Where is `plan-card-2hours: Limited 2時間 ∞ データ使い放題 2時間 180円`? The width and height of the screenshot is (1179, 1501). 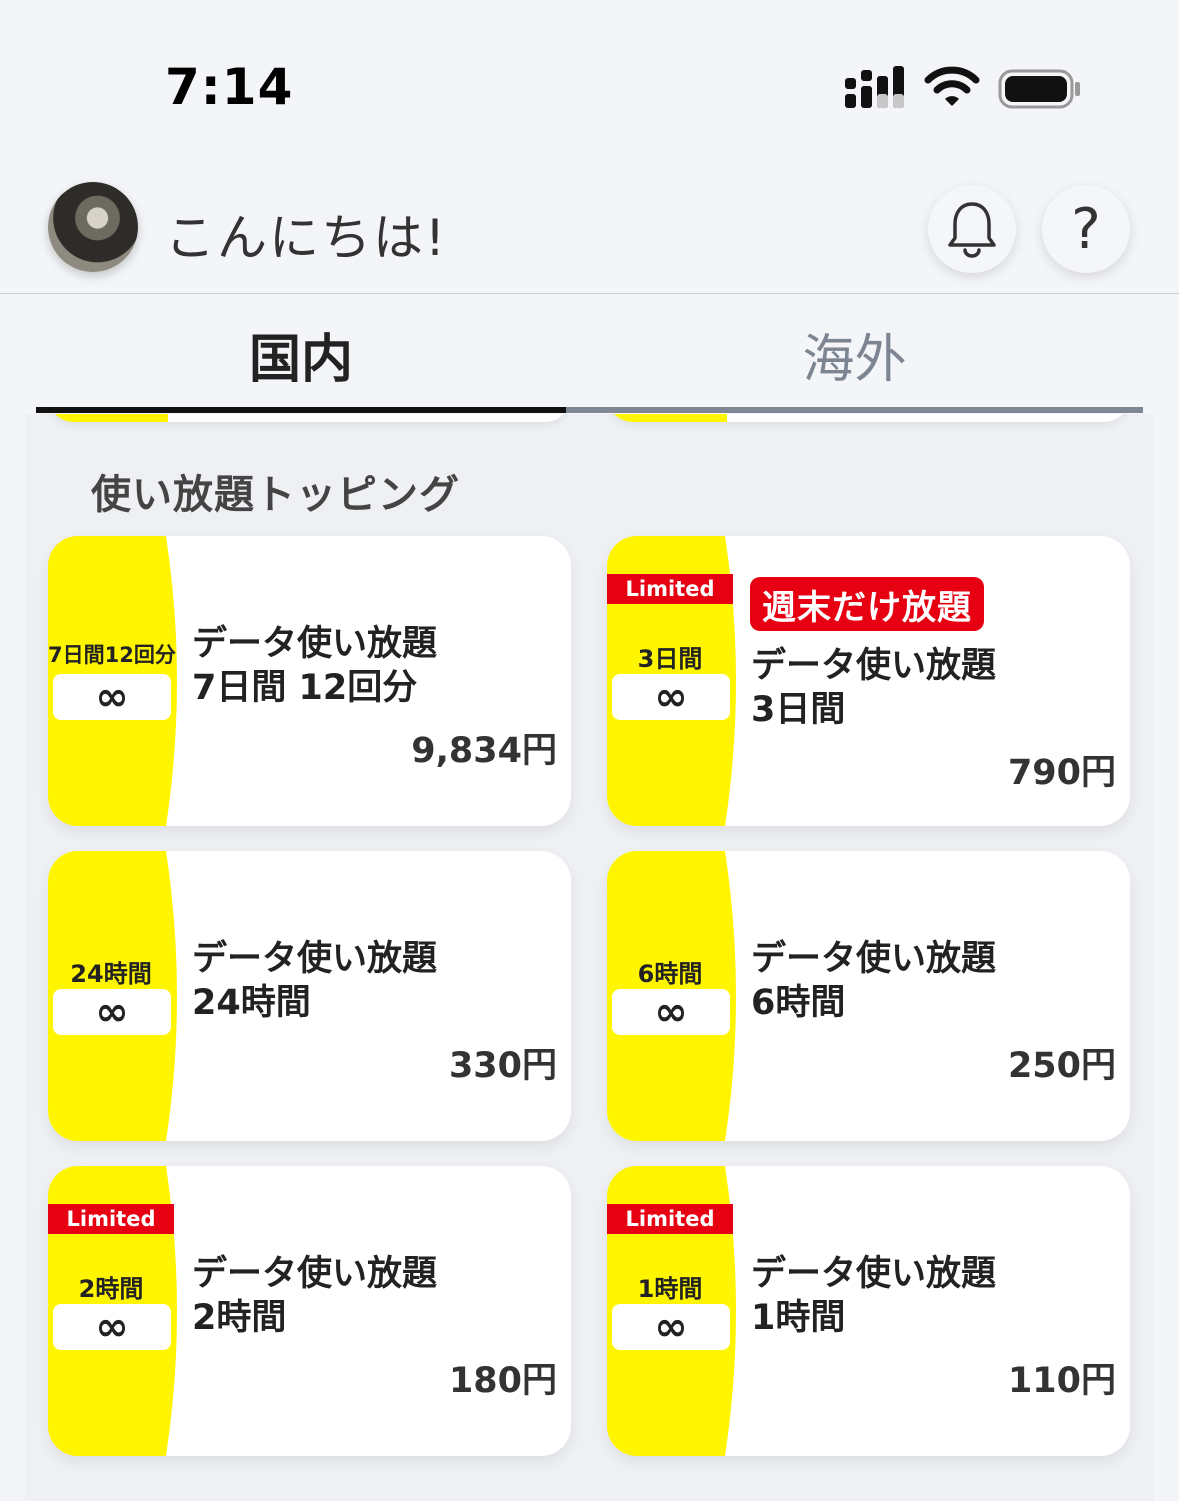
plan-card-2hours: Limited 2時間 ∞ データ使い放題 2時間 180円 is located at coordinates (309, 1311).